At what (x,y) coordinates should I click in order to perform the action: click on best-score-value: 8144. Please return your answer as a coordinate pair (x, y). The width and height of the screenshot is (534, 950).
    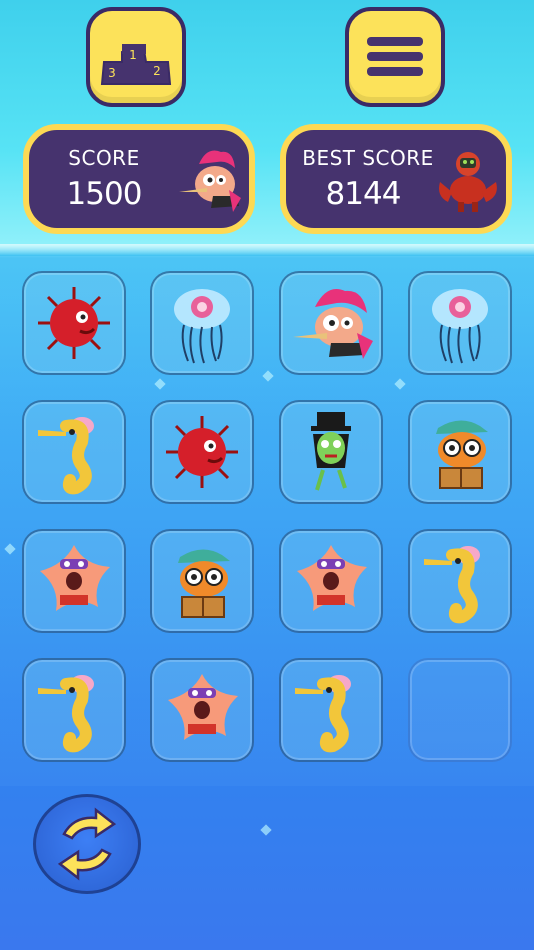
    Looking at the image, I should click on (363, 194).